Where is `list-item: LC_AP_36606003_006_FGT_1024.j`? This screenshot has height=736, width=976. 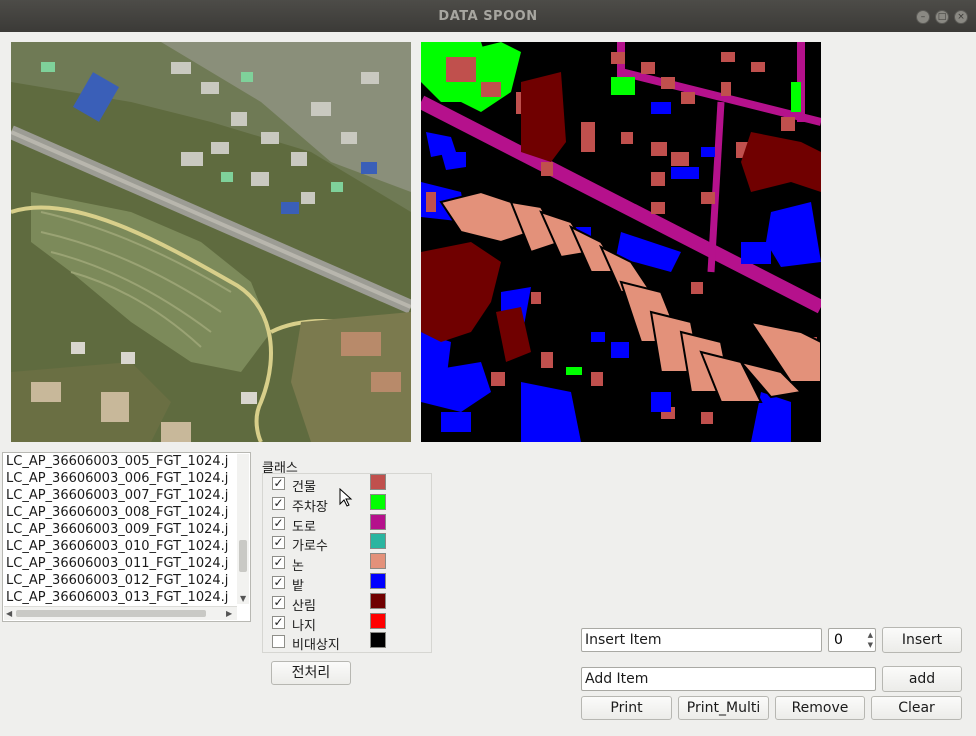
list-item: LC_AP_36606003_006_FGT_1024.j is located at coordinates (121, 478).